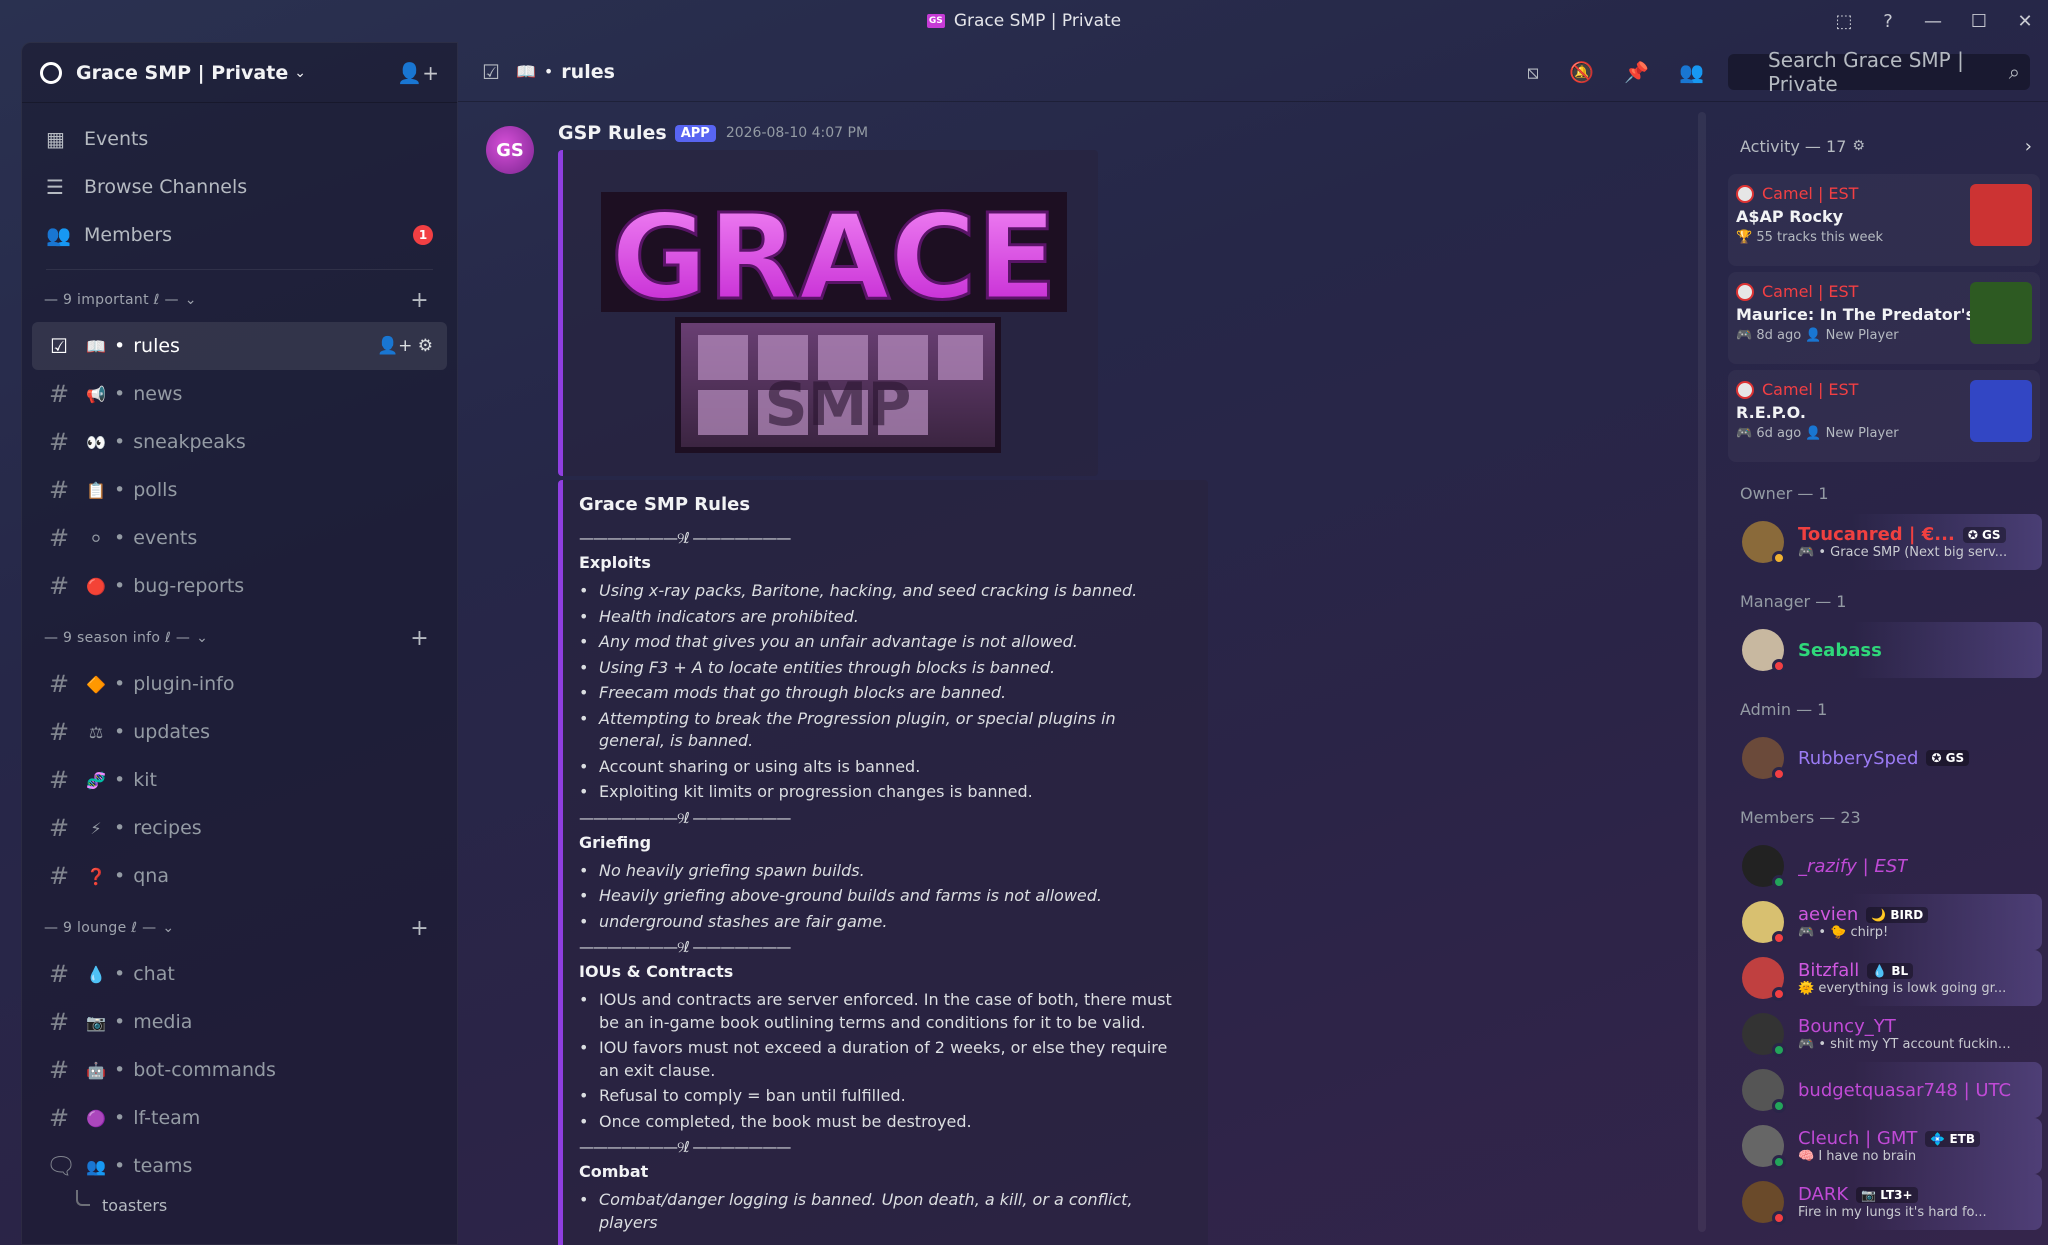  Describe the element at coordinates (239, 974) in the screenshot. I see `channel-chat: # 💧 • chat` at that location.